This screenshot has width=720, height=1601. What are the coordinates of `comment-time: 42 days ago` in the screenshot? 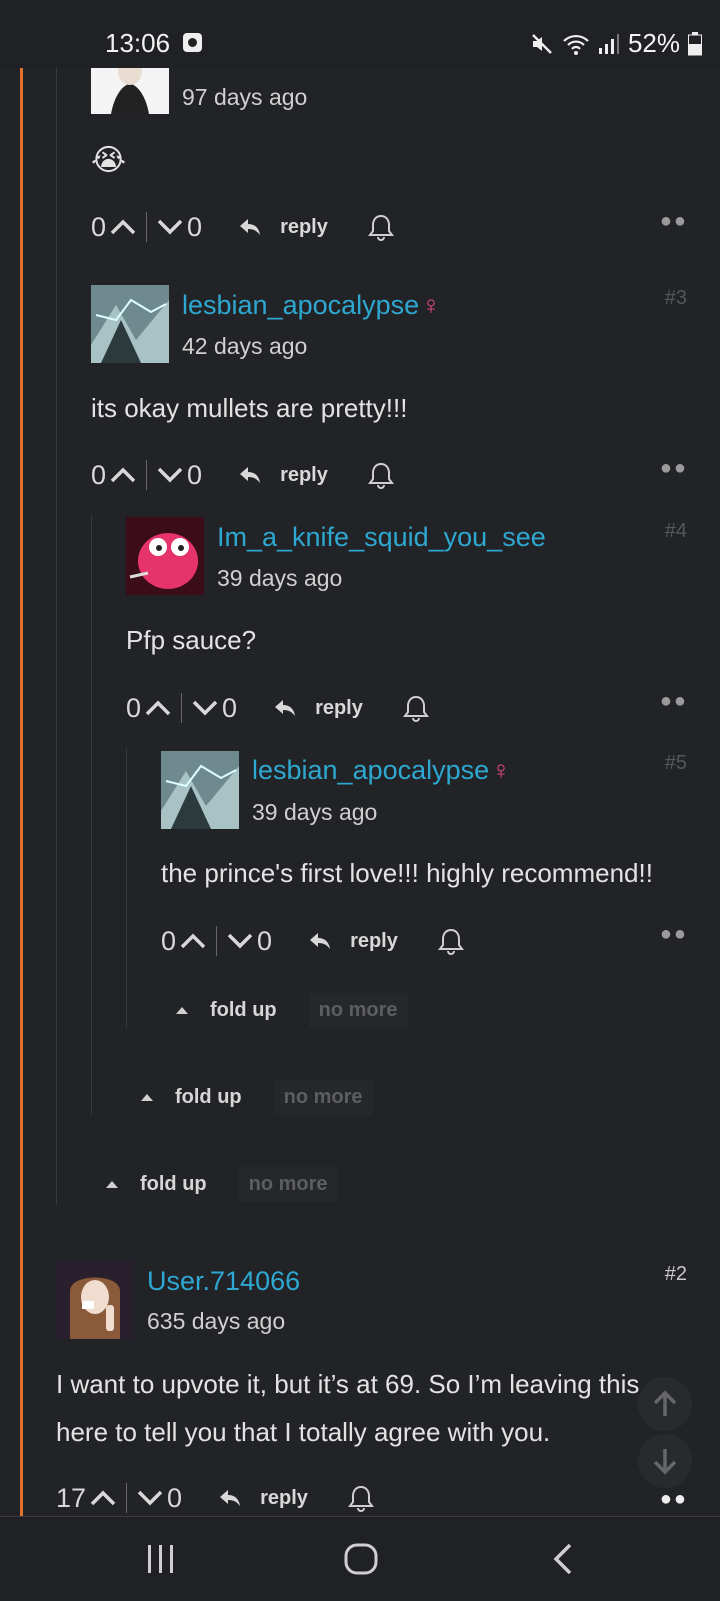 It's located at (245, 346).